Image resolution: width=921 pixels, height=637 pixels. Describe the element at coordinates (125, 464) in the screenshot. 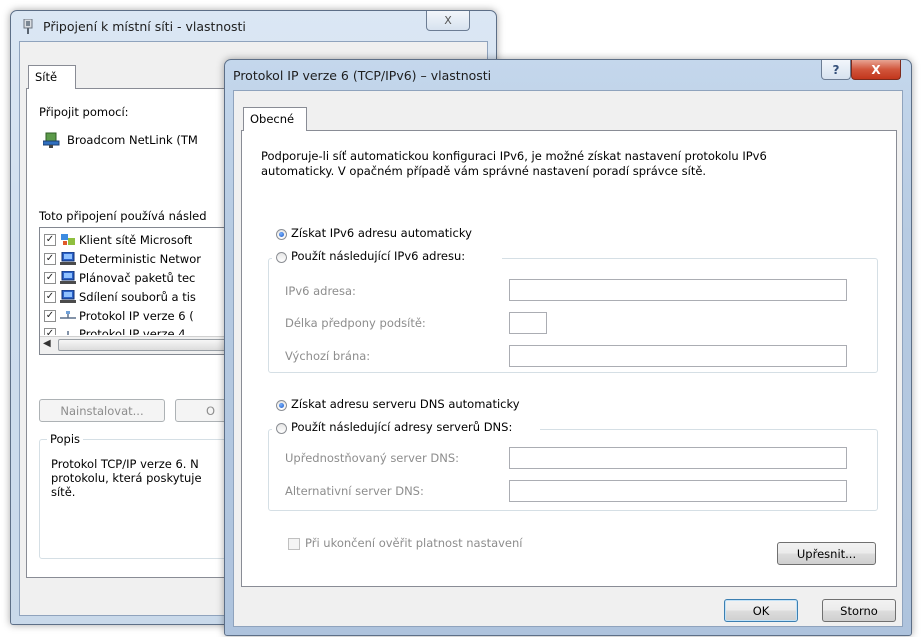

I see `description-line-1: Protokol TCP/IP verze 6. N` at that location.